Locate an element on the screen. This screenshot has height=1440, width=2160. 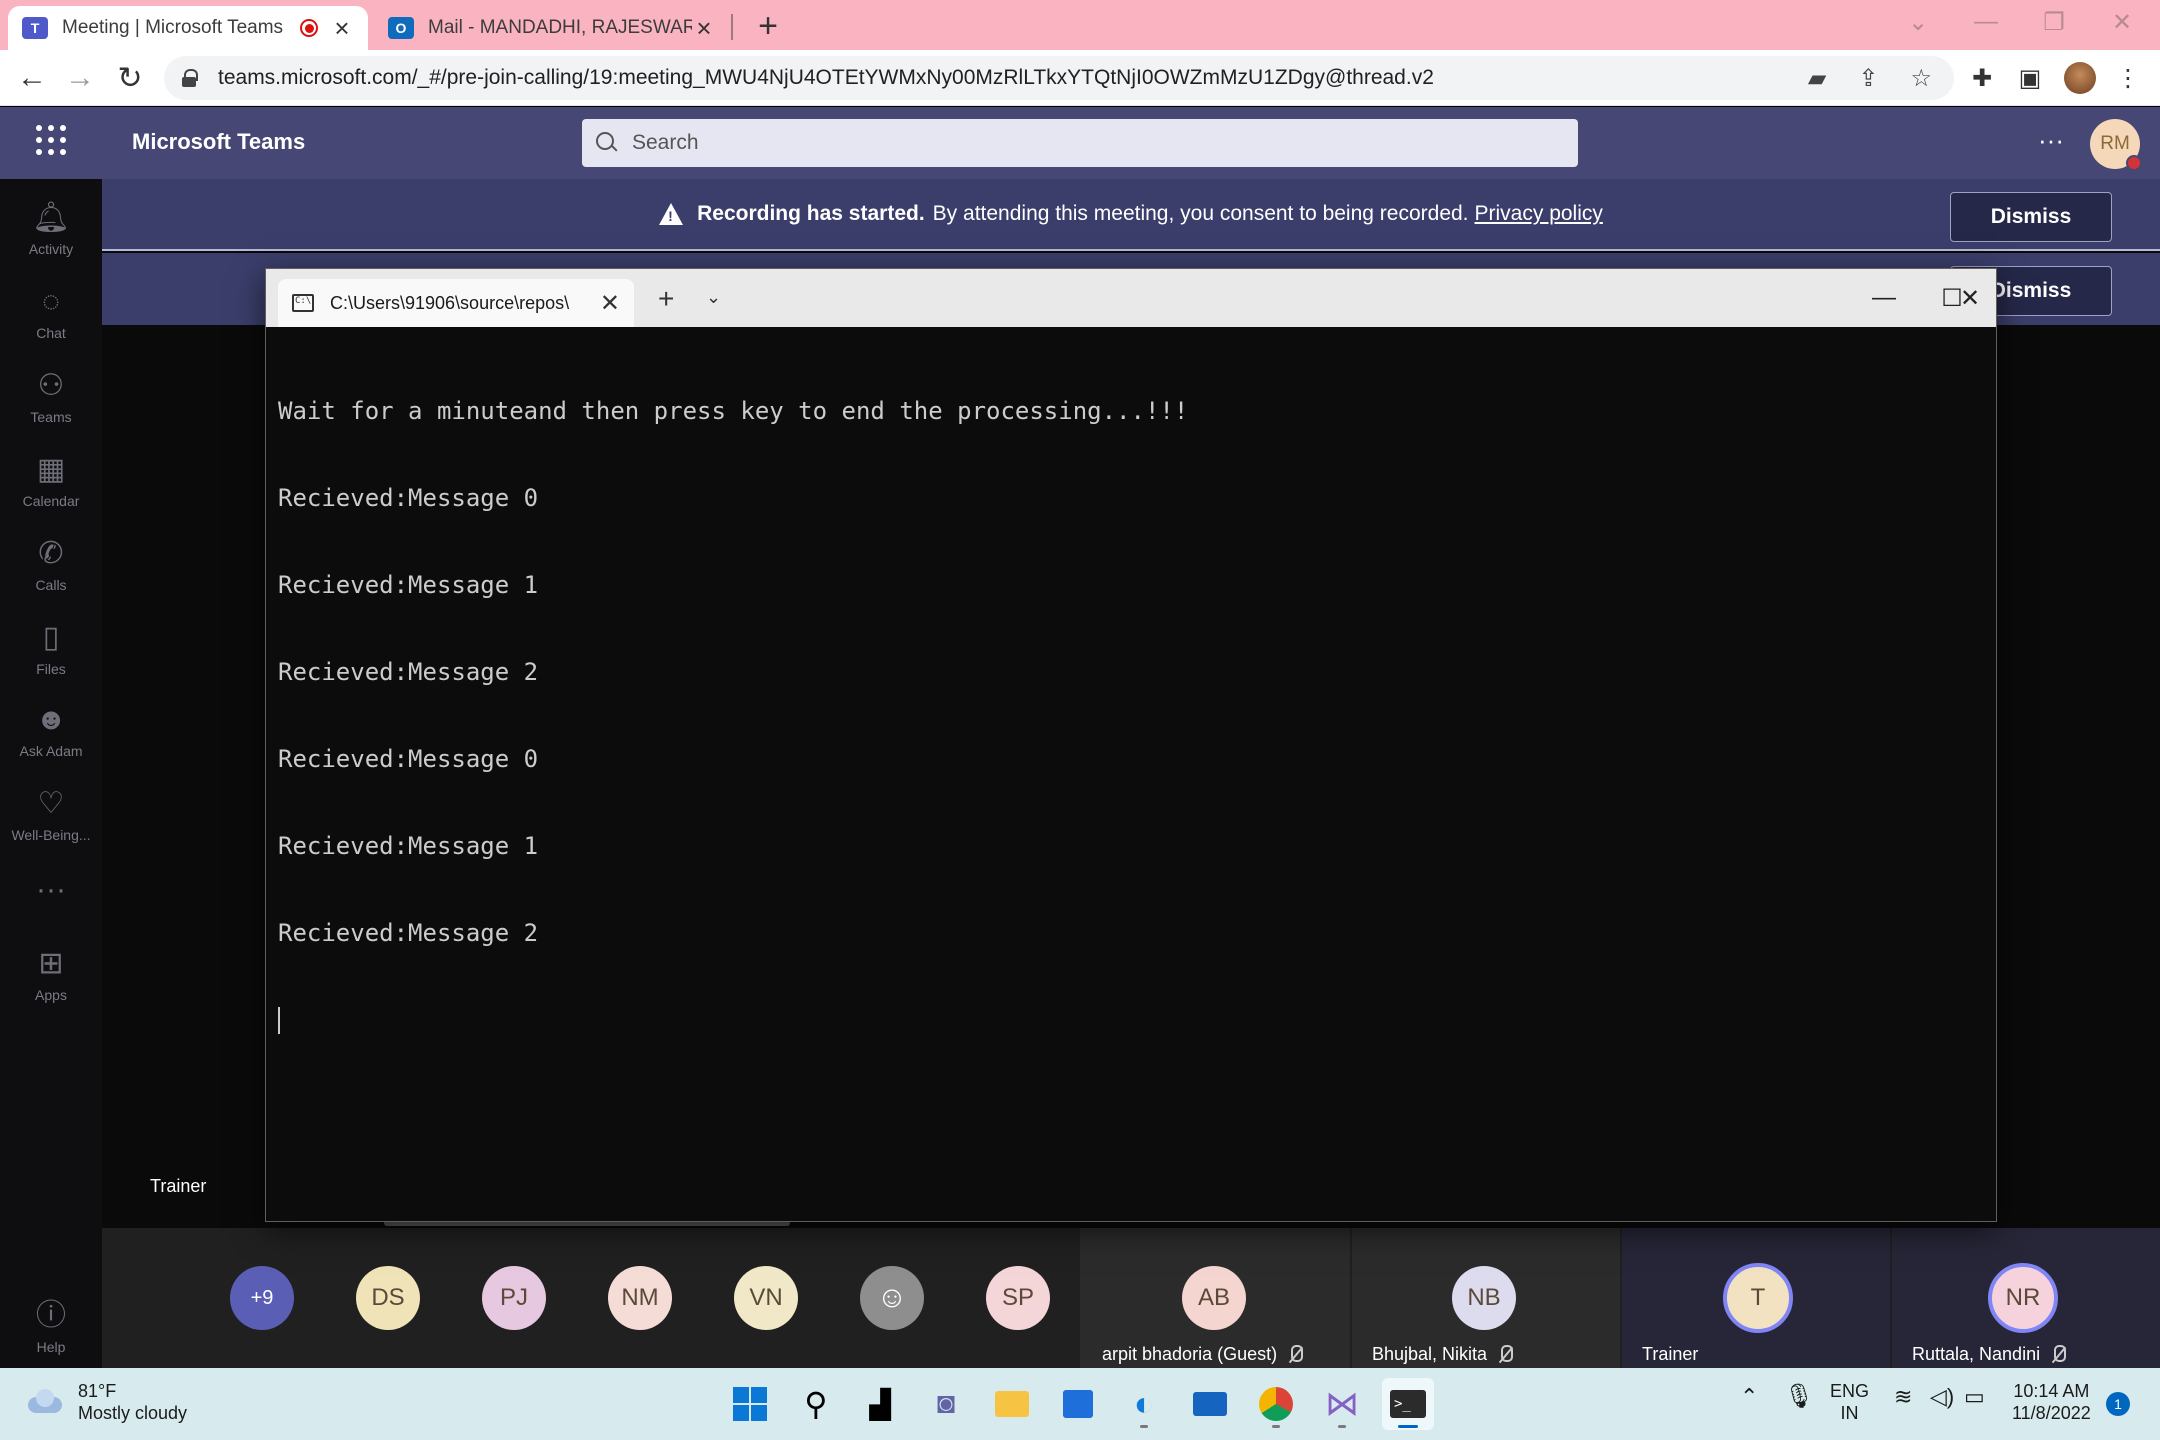
share-icon: ⇪ is located at coordinates (1868, 78).